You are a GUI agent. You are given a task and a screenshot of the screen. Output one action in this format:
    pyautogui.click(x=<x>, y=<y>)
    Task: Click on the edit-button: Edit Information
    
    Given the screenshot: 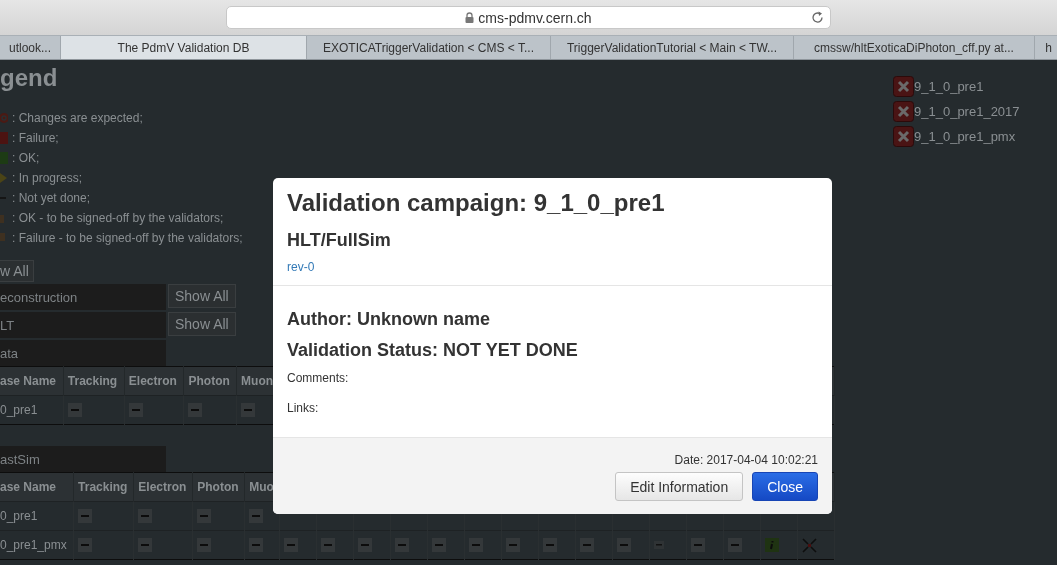 What is the action you would take?
    pyautogui.click(x=679, y=486)
    